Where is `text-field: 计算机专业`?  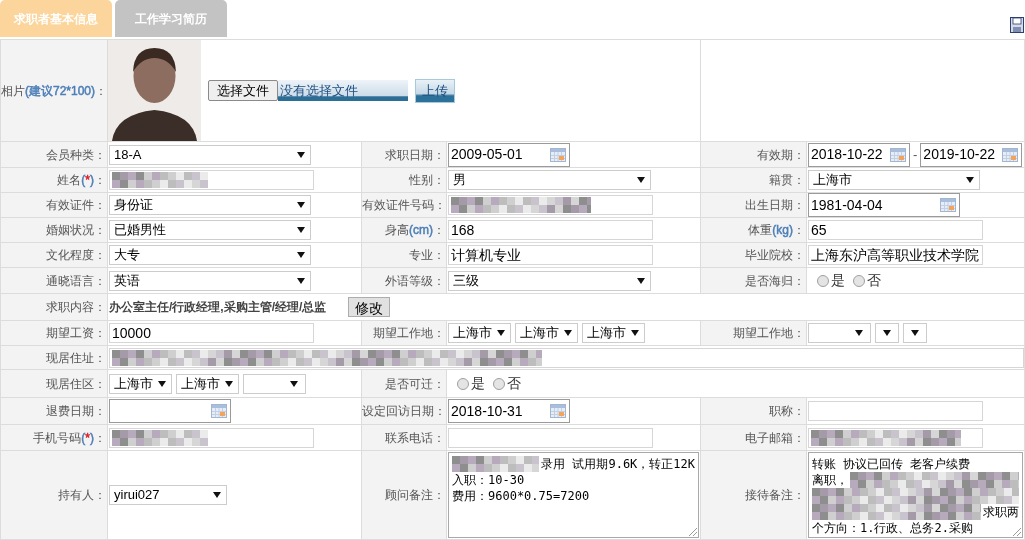 text-field: 计算机专业 is located at coordinates (550, 255).